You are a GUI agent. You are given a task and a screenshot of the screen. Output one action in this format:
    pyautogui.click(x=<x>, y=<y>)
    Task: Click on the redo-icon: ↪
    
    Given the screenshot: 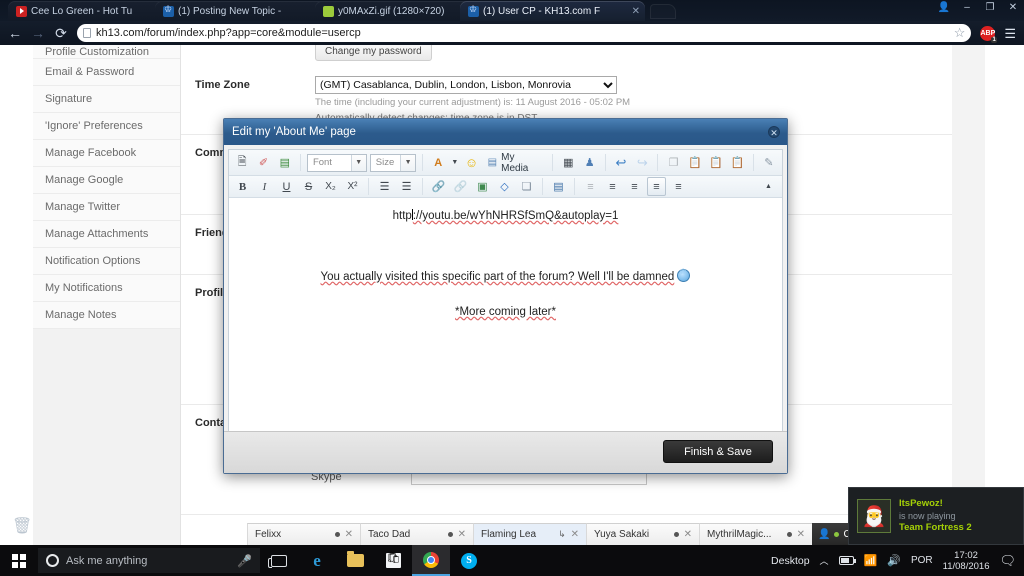 What is the action you would take?
    pyautogui.click(x=642, y=162)
    